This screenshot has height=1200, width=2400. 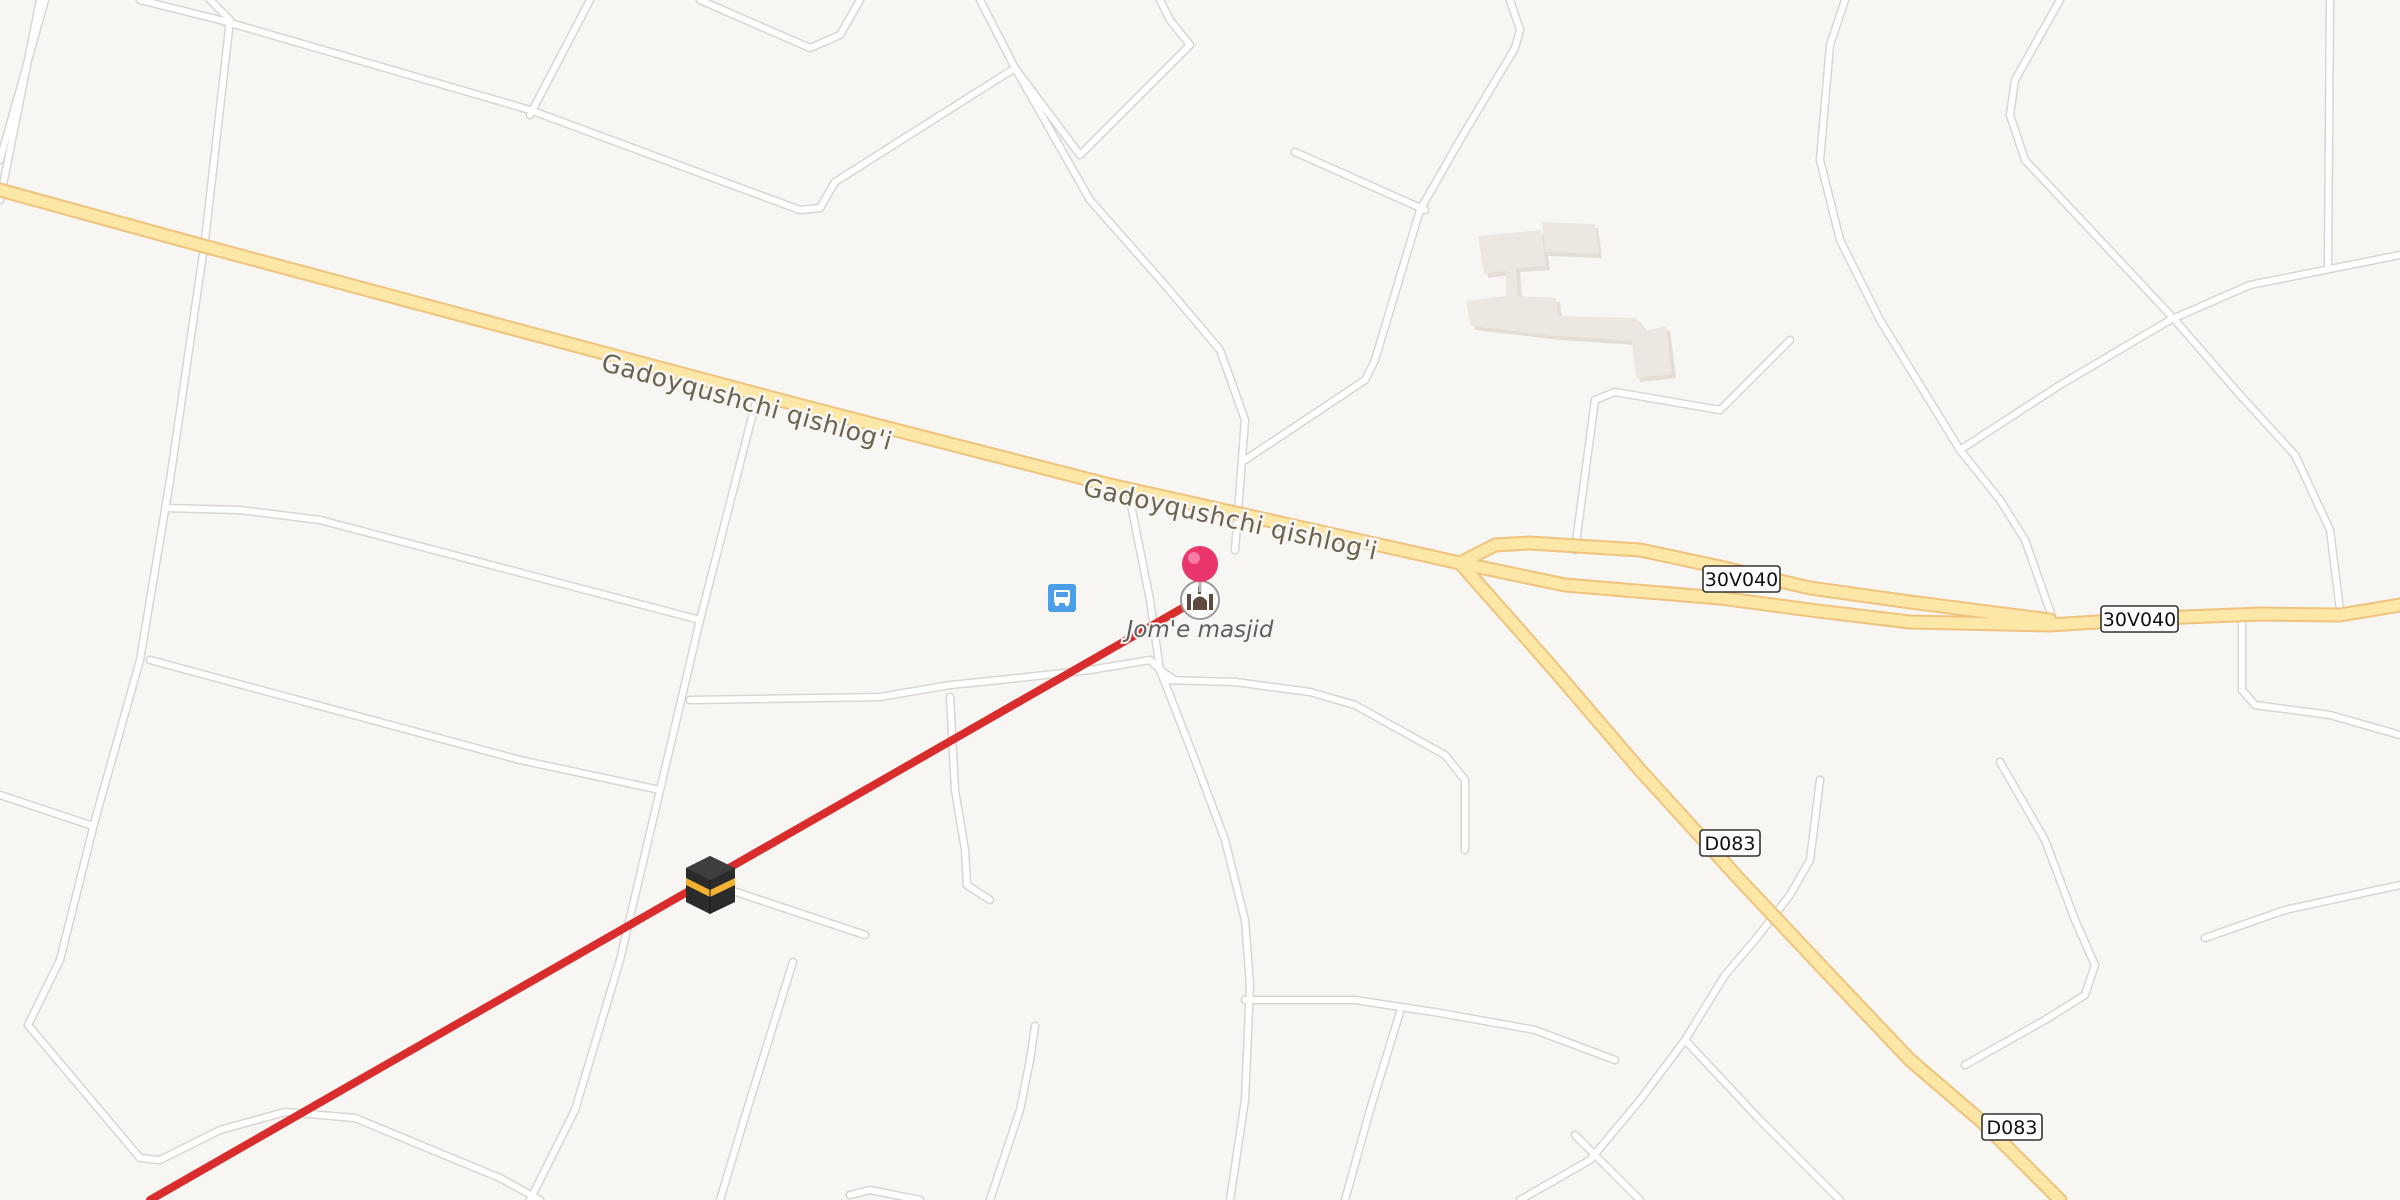 What do you see at coordinates (710, 885) in the screenshot?
I see `kaaba-icon` at bounding box center [710, 885].